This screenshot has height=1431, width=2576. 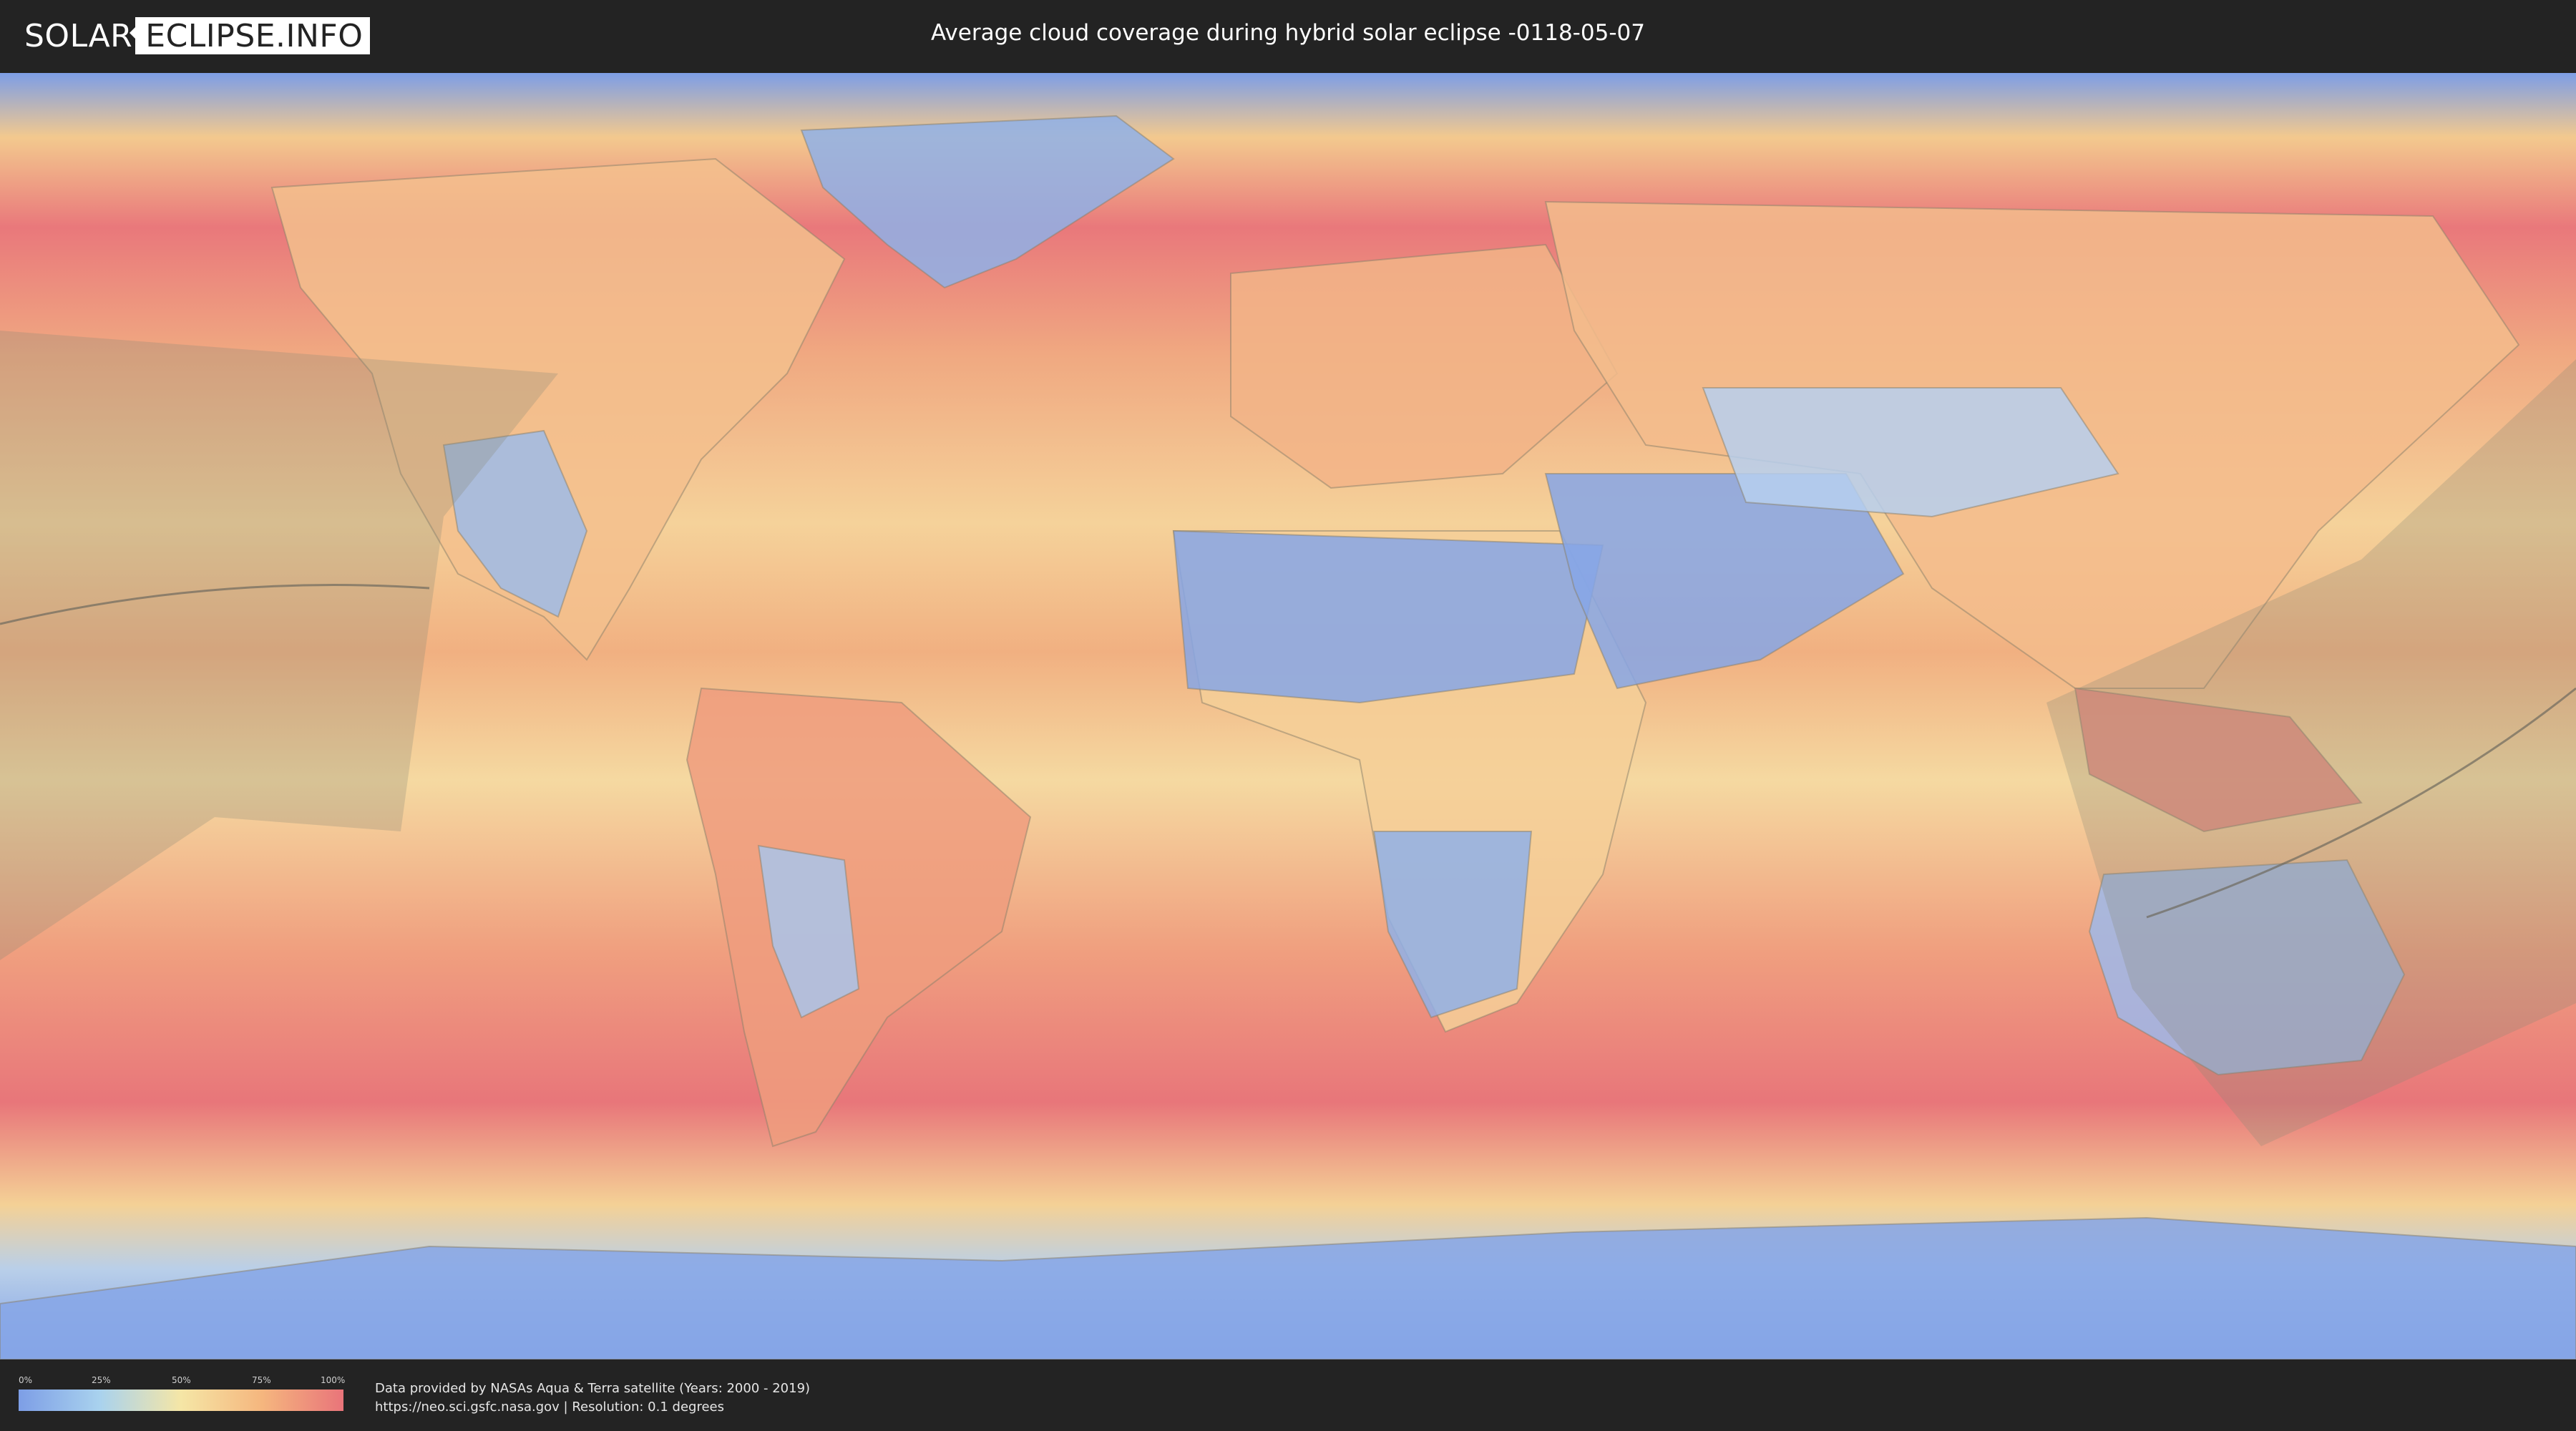 What do you see at coordinates (181, 1380) in the screenshot?
I see `legend-tick-50: 50%` at bounding box center [181, 1380].